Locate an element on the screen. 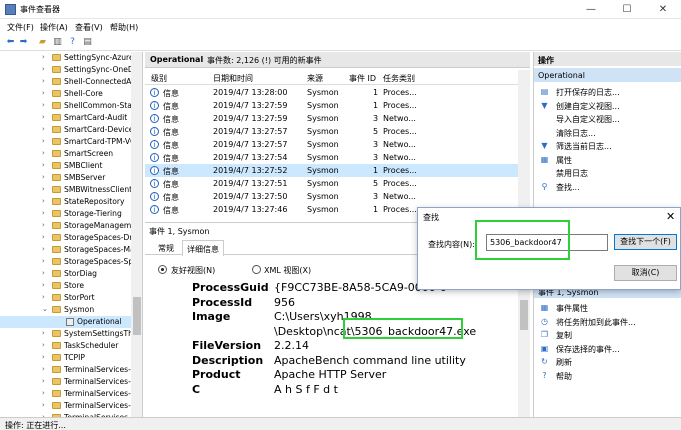  tree-item: › Shell-ConnectedAc is located at coordinates (65, 82).